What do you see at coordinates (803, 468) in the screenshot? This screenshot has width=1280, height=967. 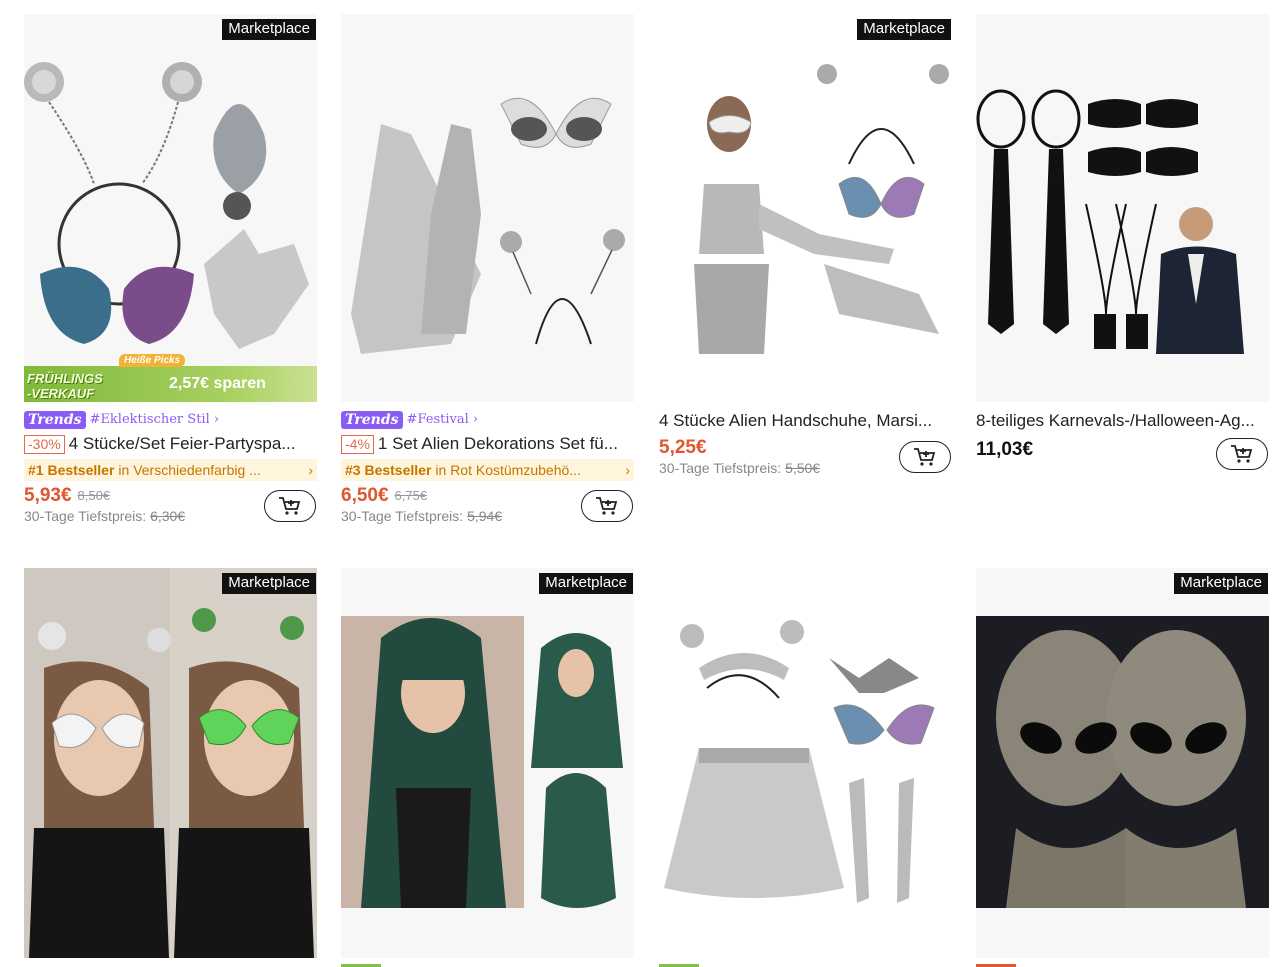 I see `lowest-price-value: 5,50€` at bounding box center [803, 468].